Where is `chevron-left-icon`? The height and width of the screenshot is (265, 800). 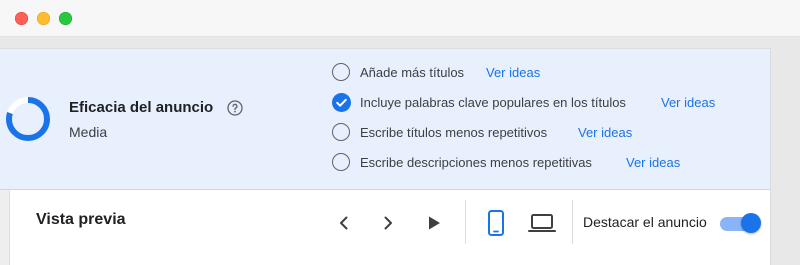
chevron-left-icon is located at coordinates (344, 223).